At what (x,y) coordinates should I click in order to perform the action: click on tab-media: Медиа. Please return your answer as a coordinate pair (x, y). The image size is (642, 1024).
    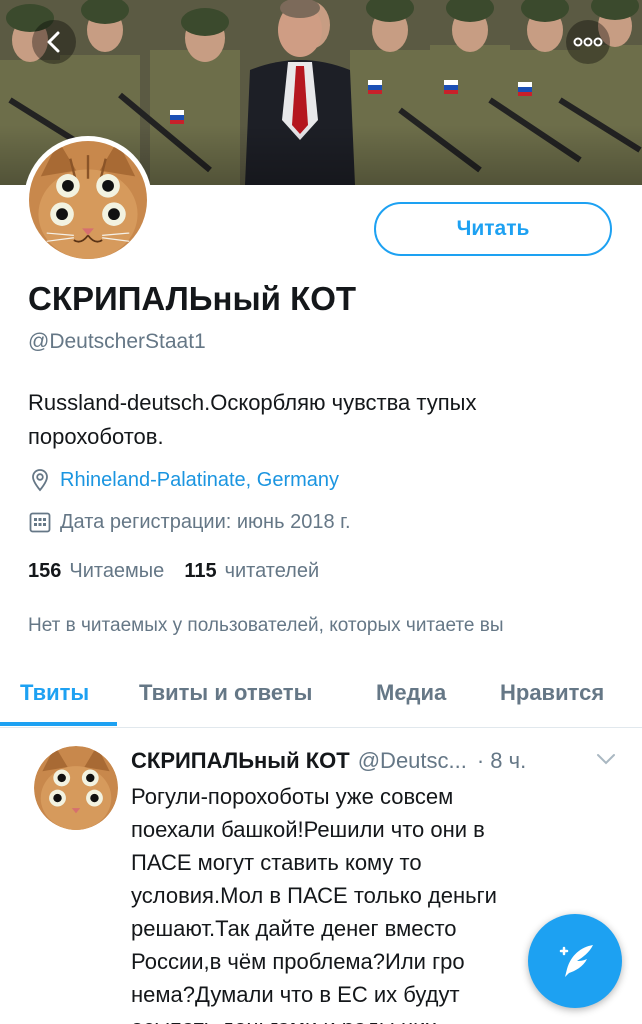
    Looking at the image, I should click on (411, 693).